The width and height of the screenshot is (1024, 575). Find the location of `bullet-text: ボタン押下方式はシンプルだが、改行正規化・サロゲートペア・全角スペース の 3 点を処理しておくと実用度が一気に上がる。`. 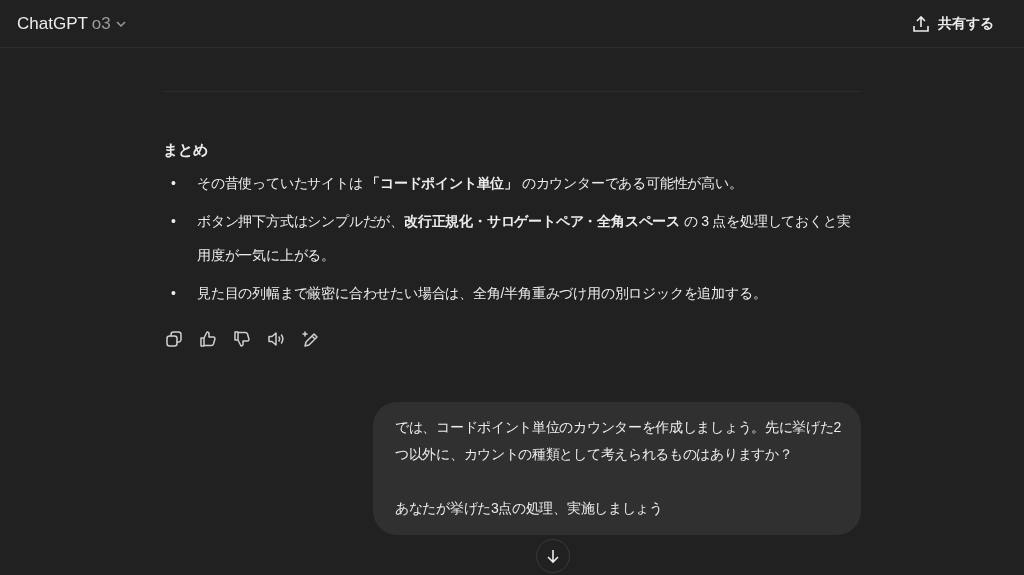

bullet-text: ボタン押下方式はシンプルだが、改行正規化・サロゲートペア・全角スペース の 3 点を処理しておくと実用度が一気に上がる。 is located at coordinates (524, 238).